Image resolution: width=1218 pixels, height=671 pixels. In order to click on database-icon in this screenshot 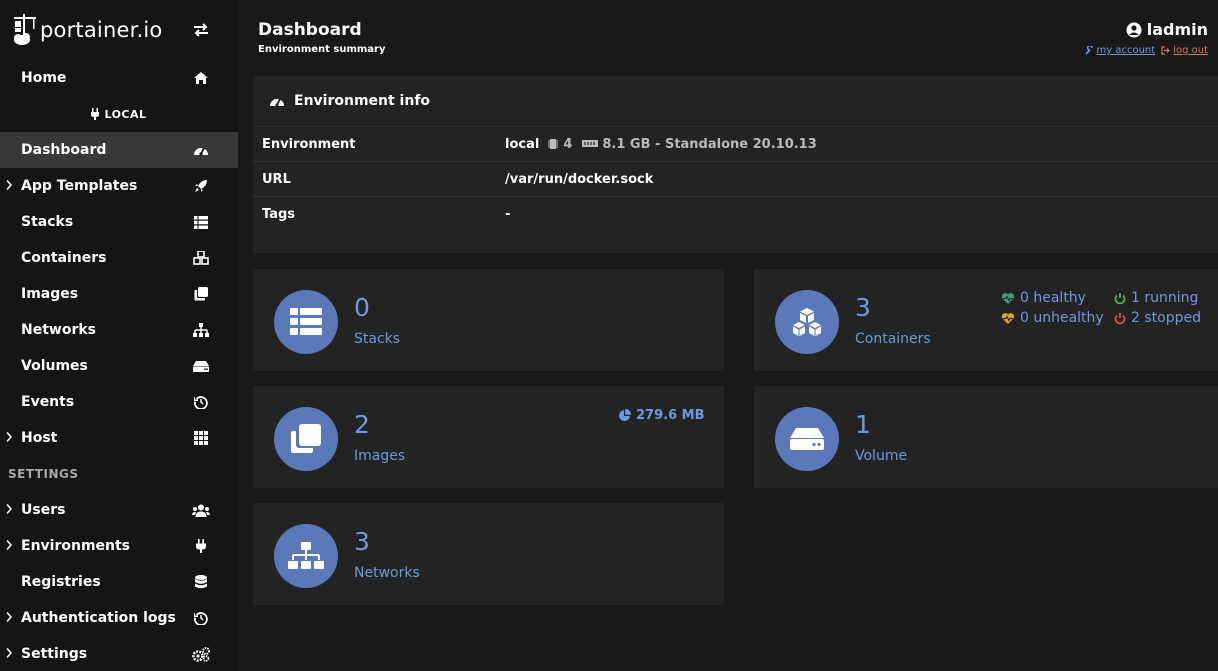, I will do `click(201, 582)`.